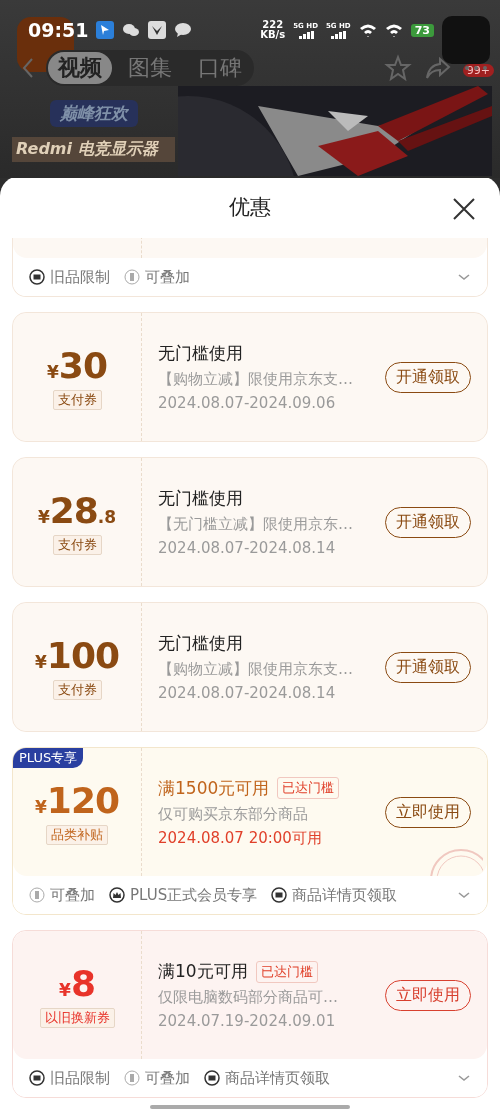 The image size is (500, 1111). I want to click on coupon-date: 2024.08.07-2024.09.06, so click(247, 403).